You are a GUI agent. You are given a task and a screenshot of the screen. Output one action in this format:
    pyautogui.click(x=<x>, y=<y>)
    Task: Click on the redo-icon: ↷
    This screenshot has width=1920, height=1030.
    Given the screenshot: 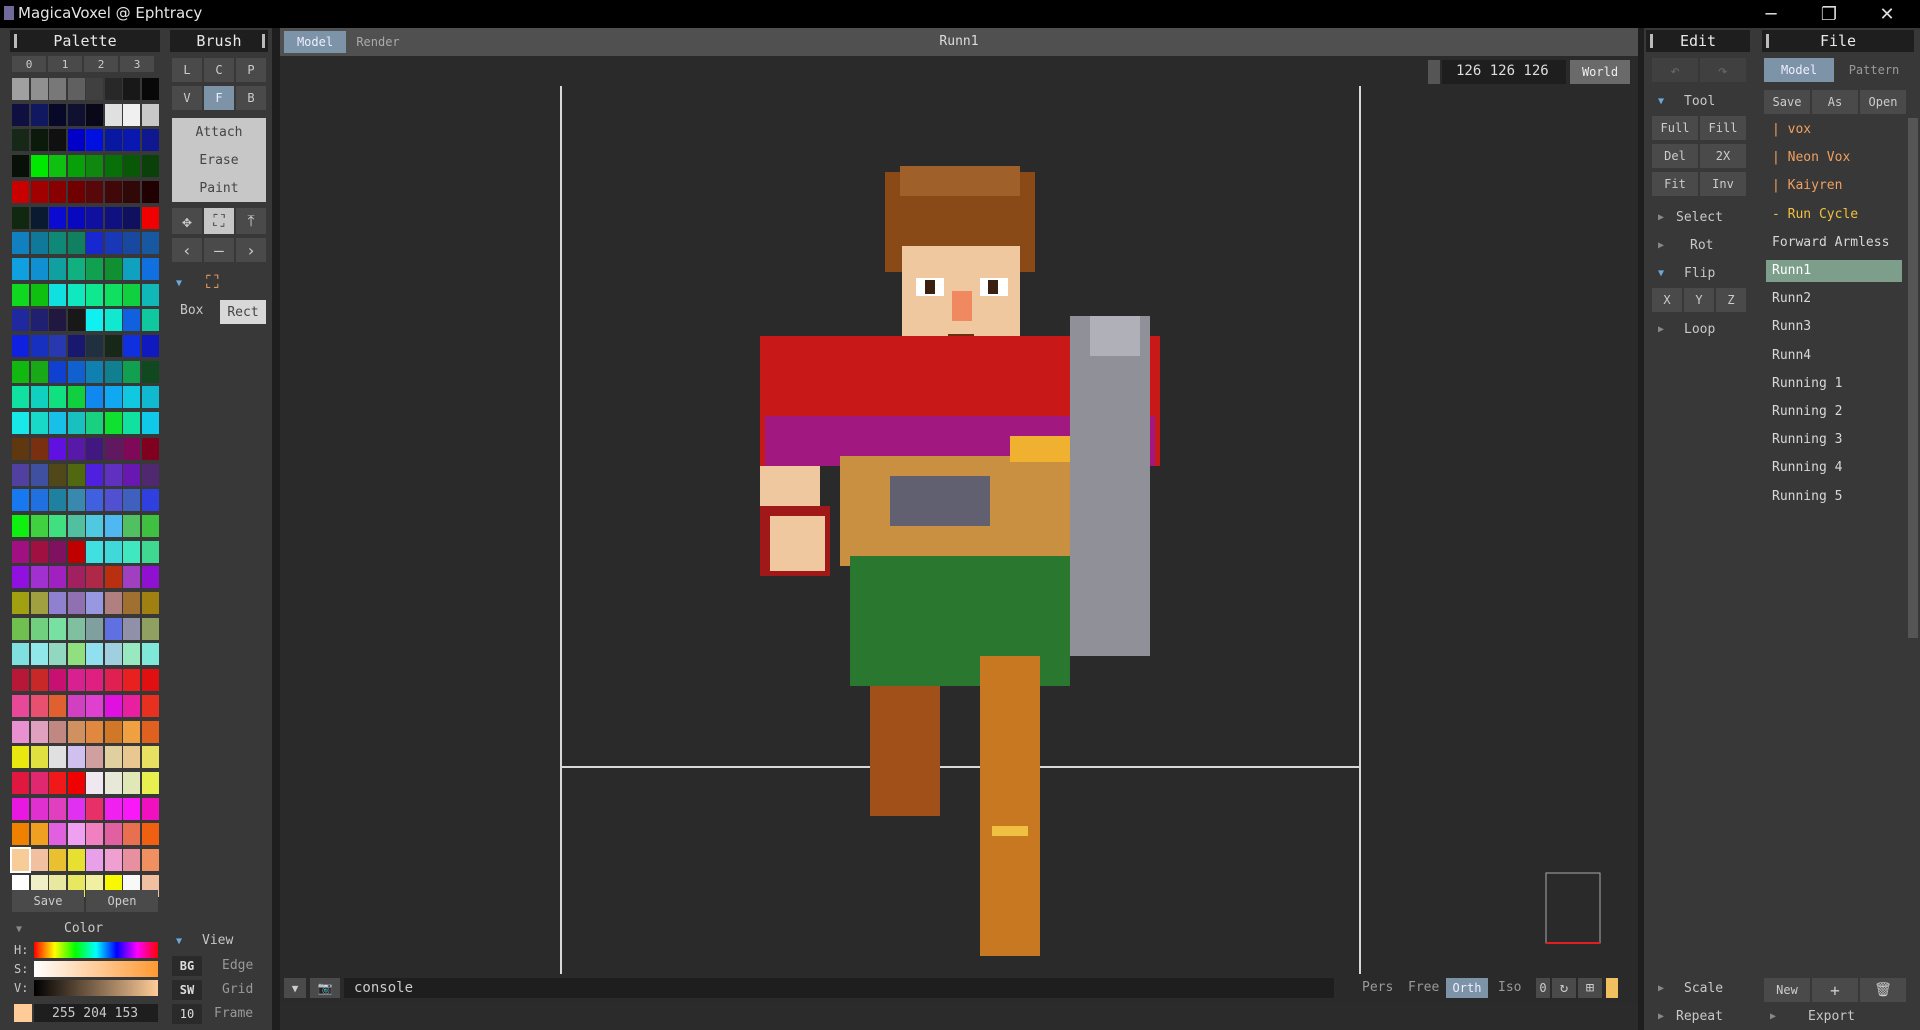 What is the action you would take?
    pyautogui.click(x=1723, y=70)
    